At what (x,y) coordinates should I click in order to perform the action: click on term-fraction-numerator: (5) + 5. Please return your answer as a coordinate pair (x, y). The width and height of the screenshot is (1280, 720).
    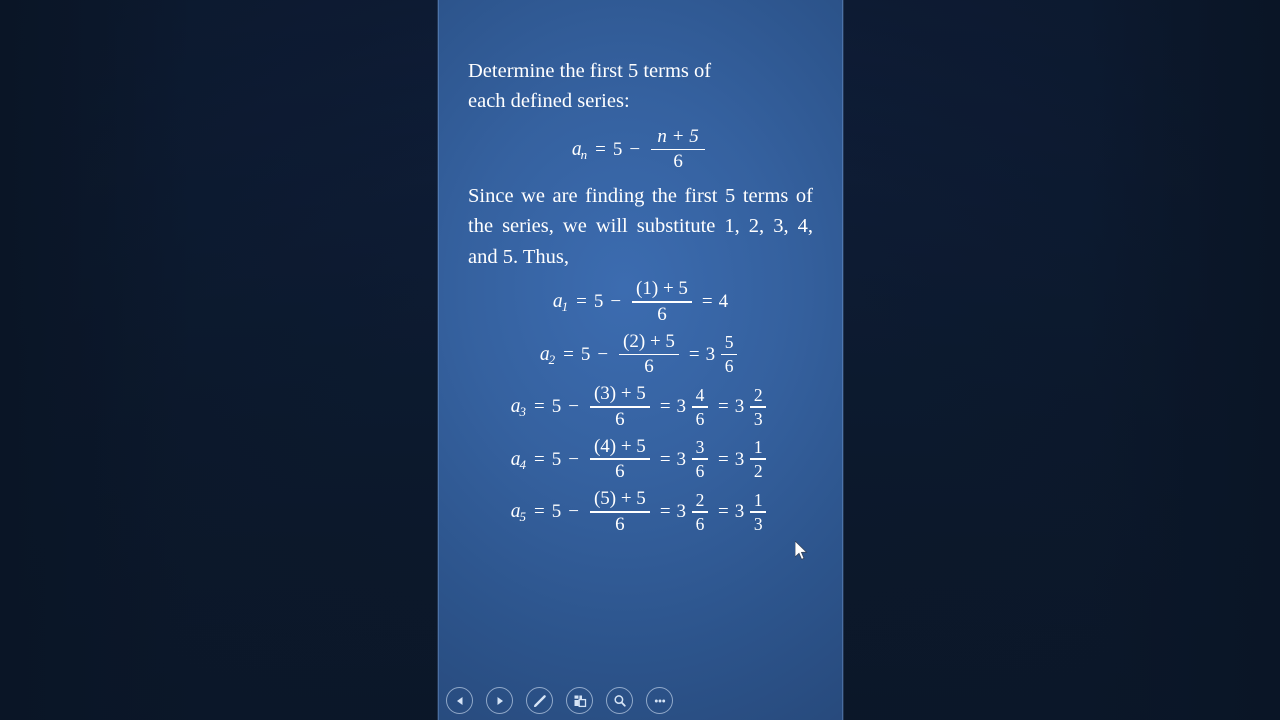
    Looking at the image, I should click on (619, 498).